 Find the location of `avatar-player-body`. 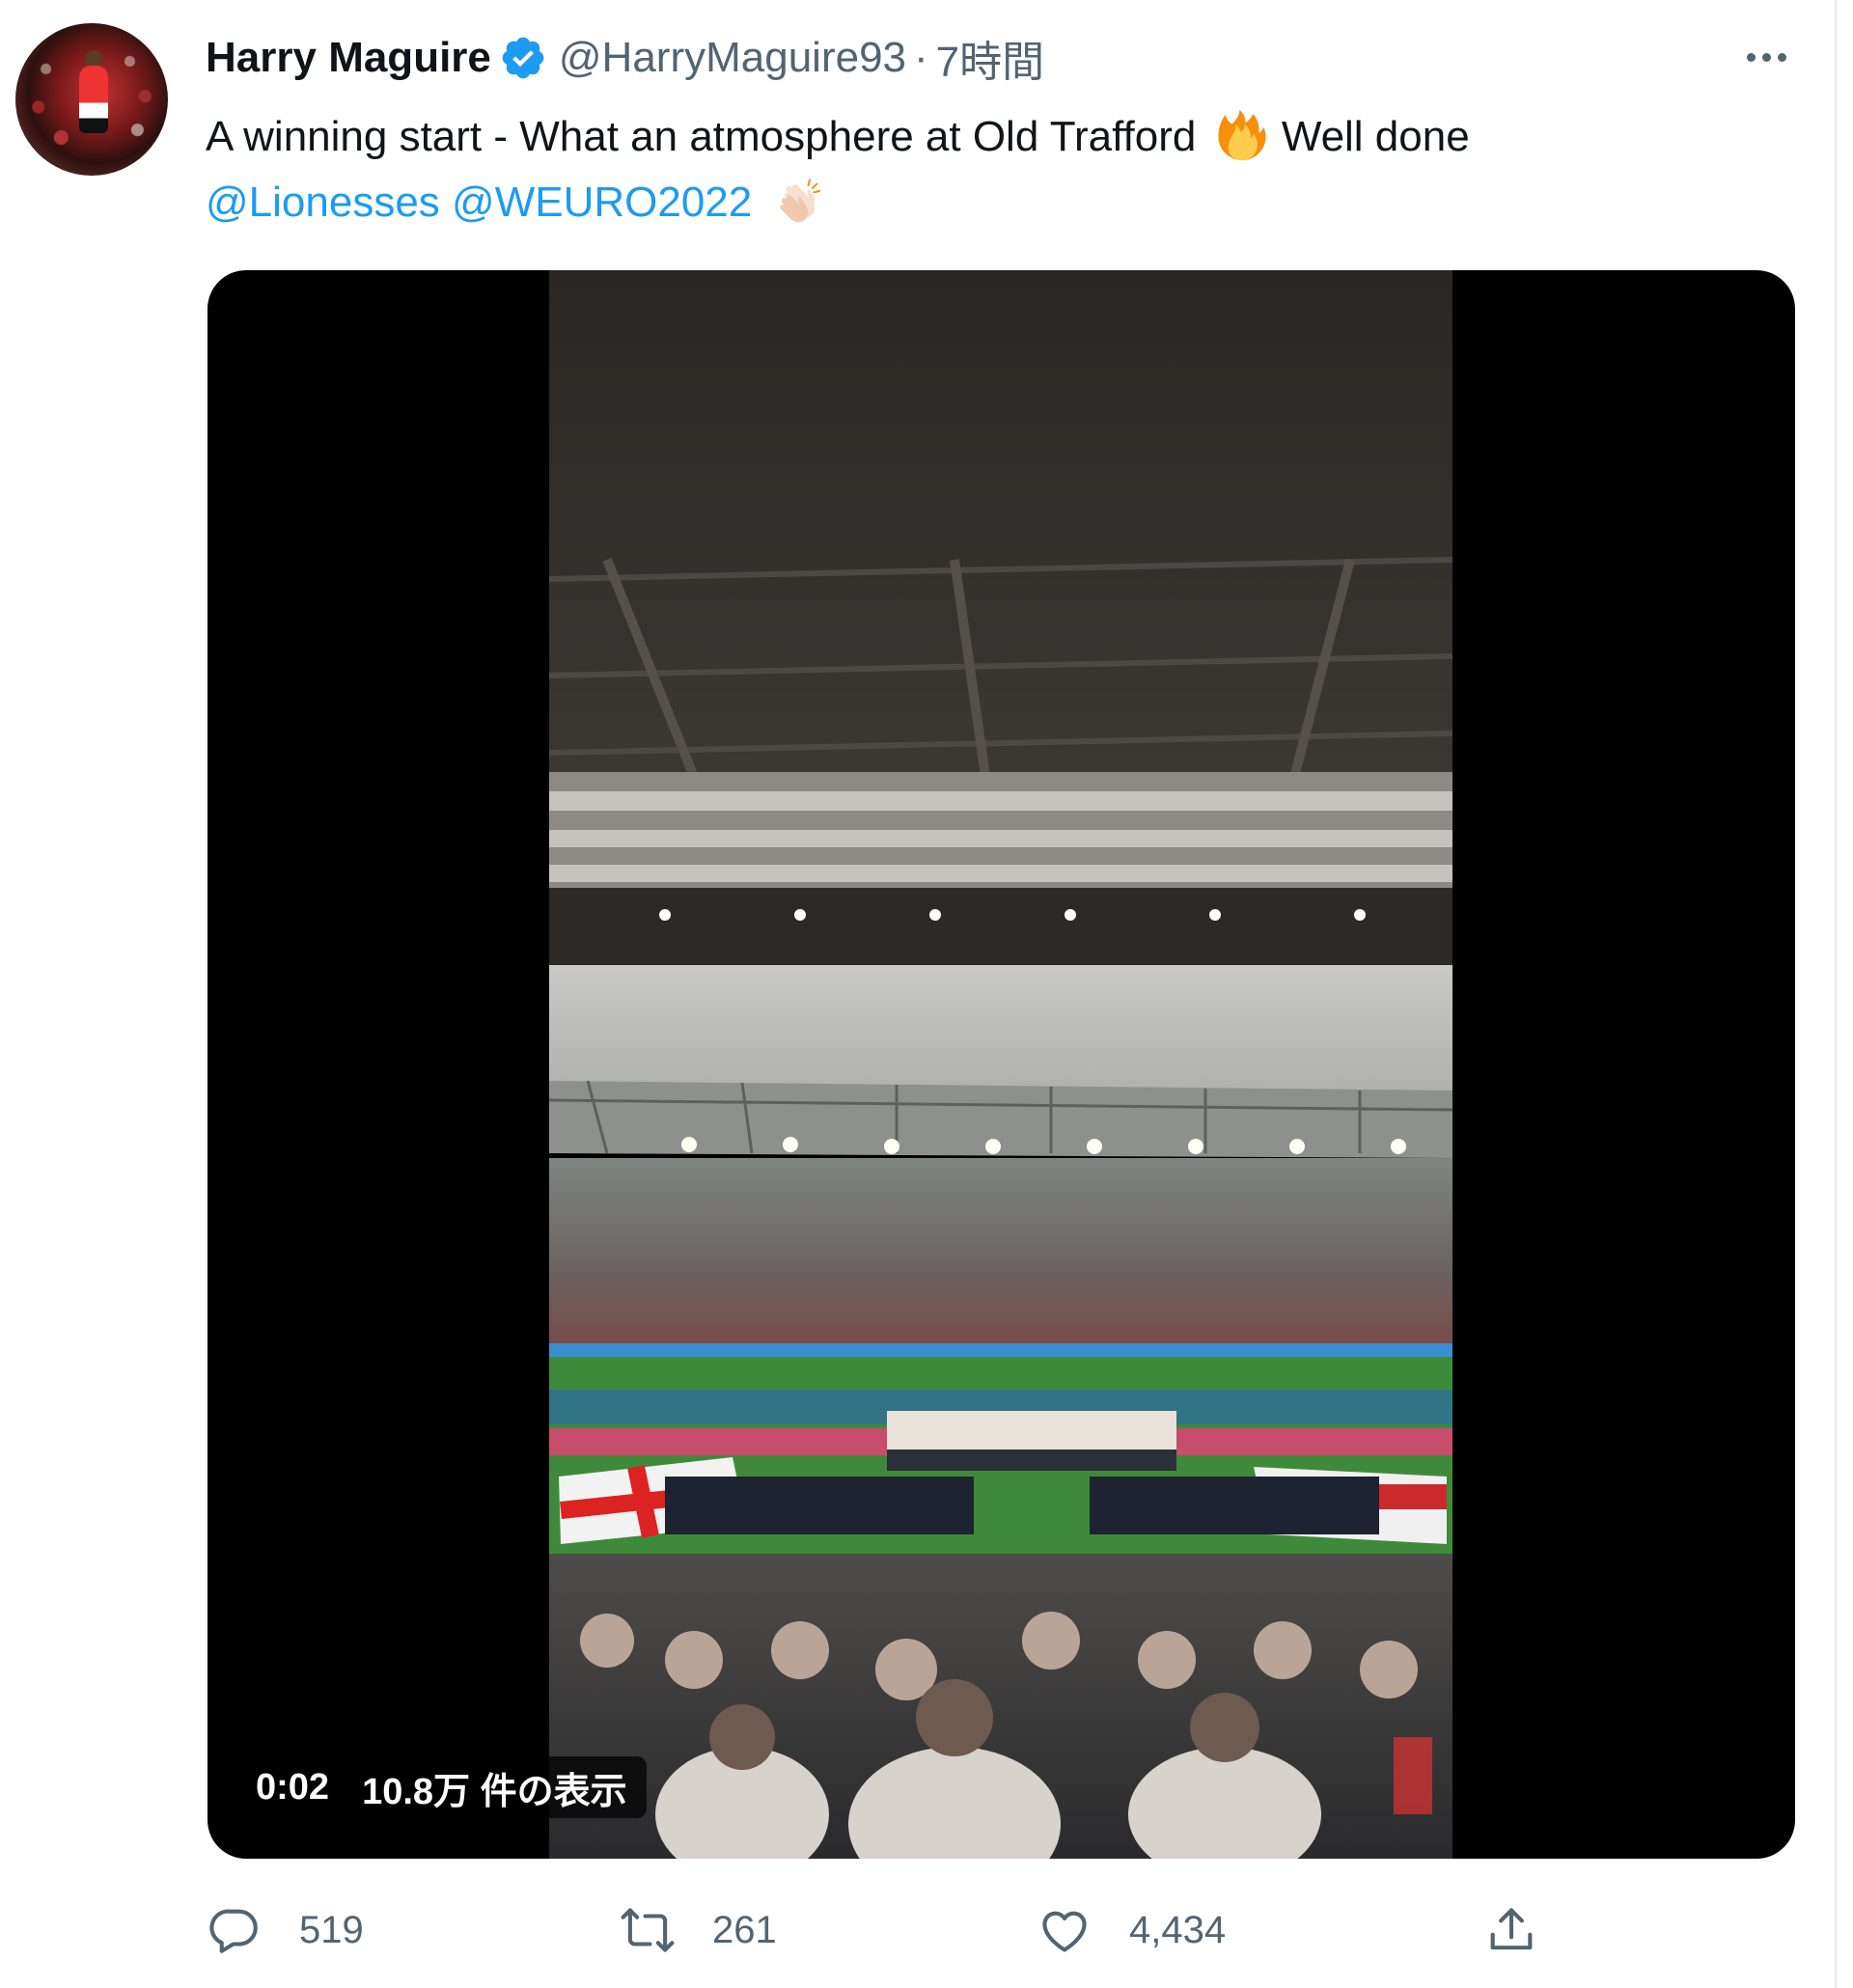

avatar-player-body is located at coordinates (93, 99).